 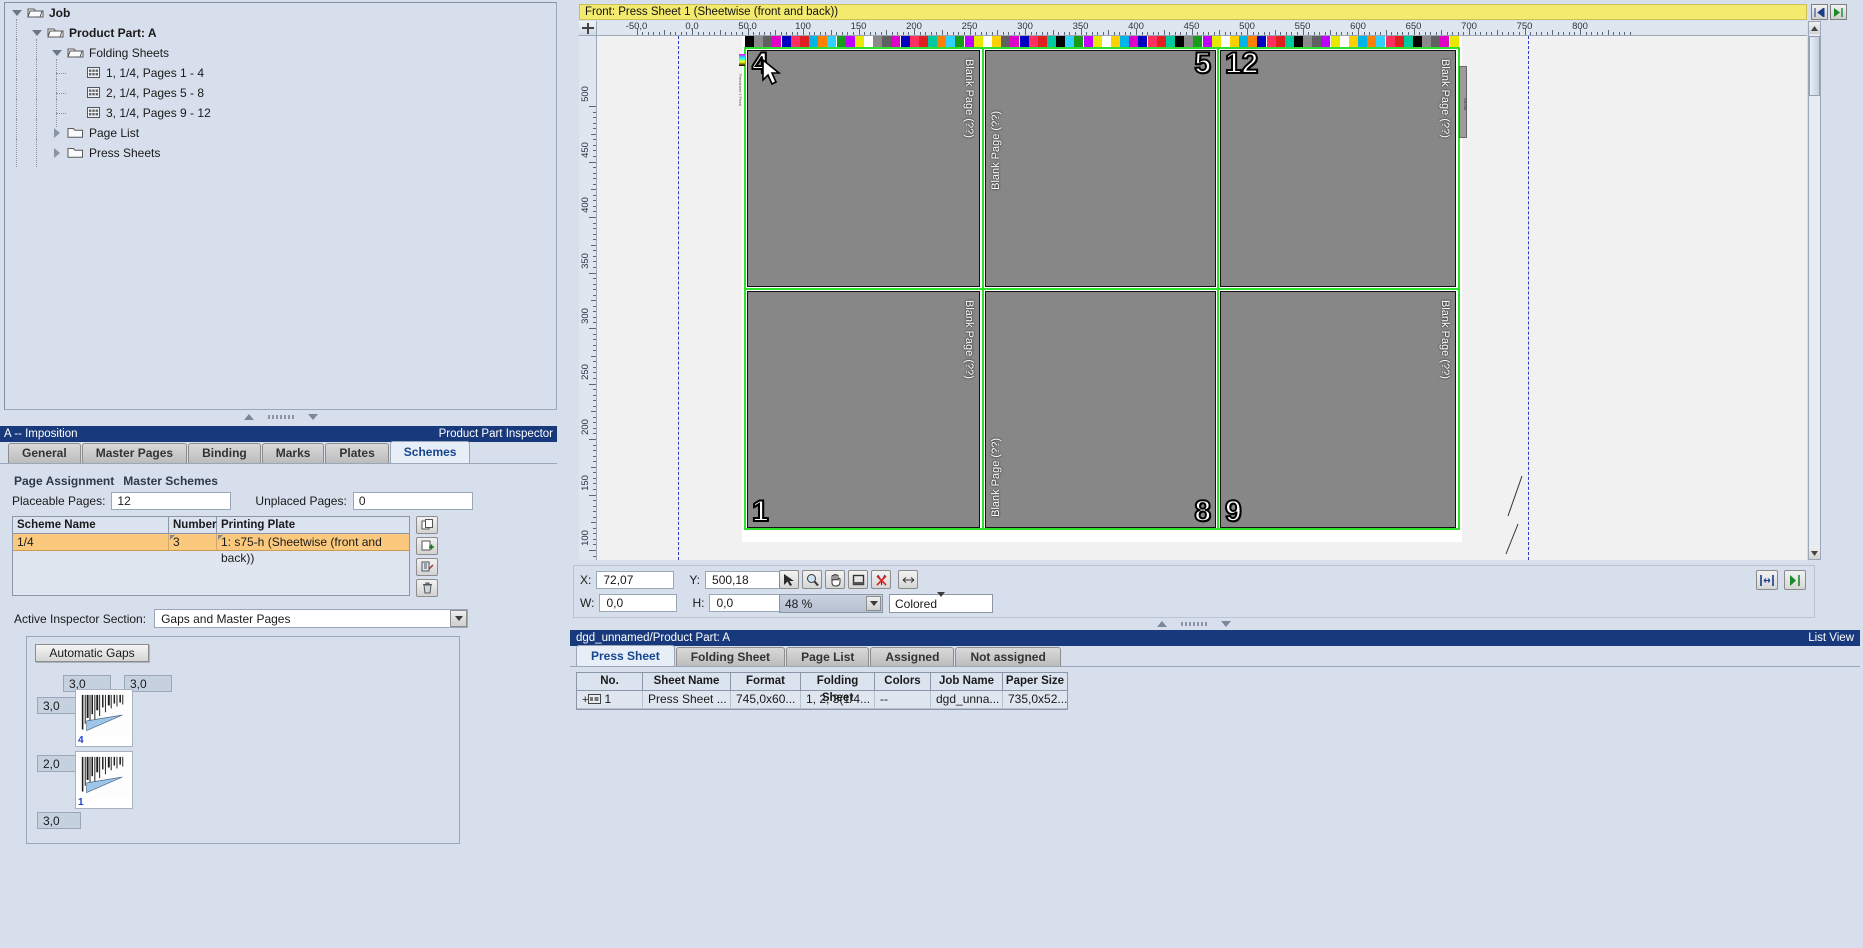 I want to click on tab-marks: Marks, so click(x=293, y=453).